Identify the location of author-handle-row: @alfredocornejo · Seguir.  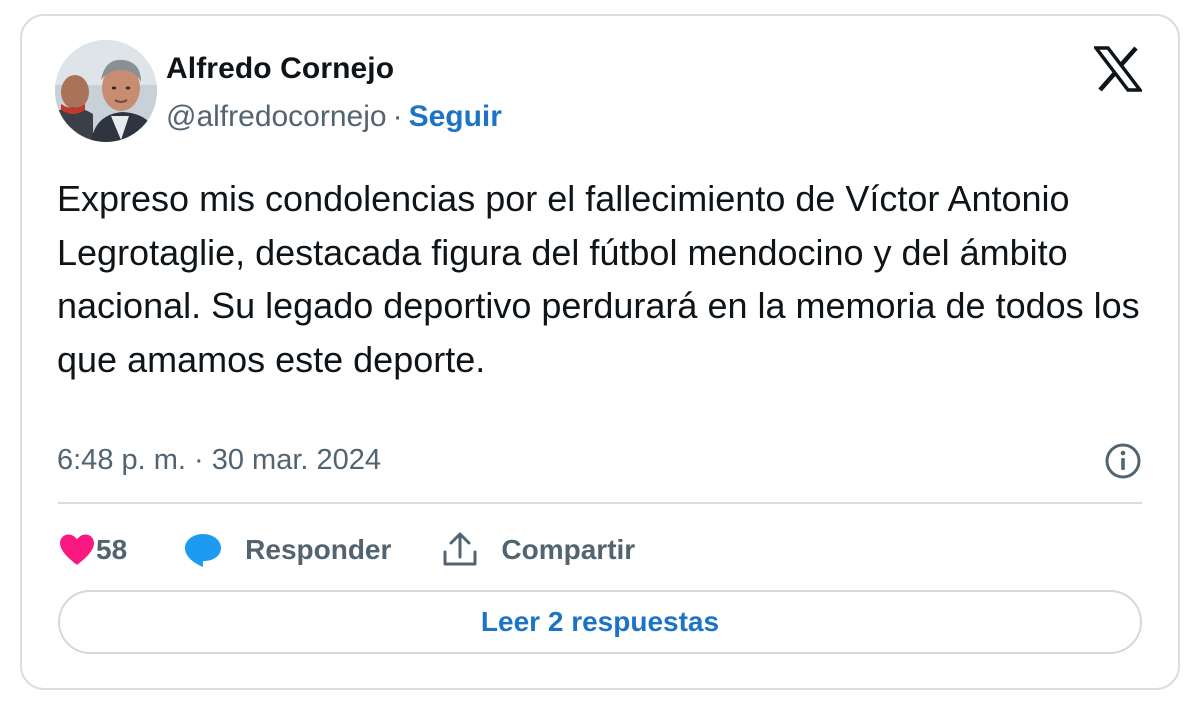
(334, 117).